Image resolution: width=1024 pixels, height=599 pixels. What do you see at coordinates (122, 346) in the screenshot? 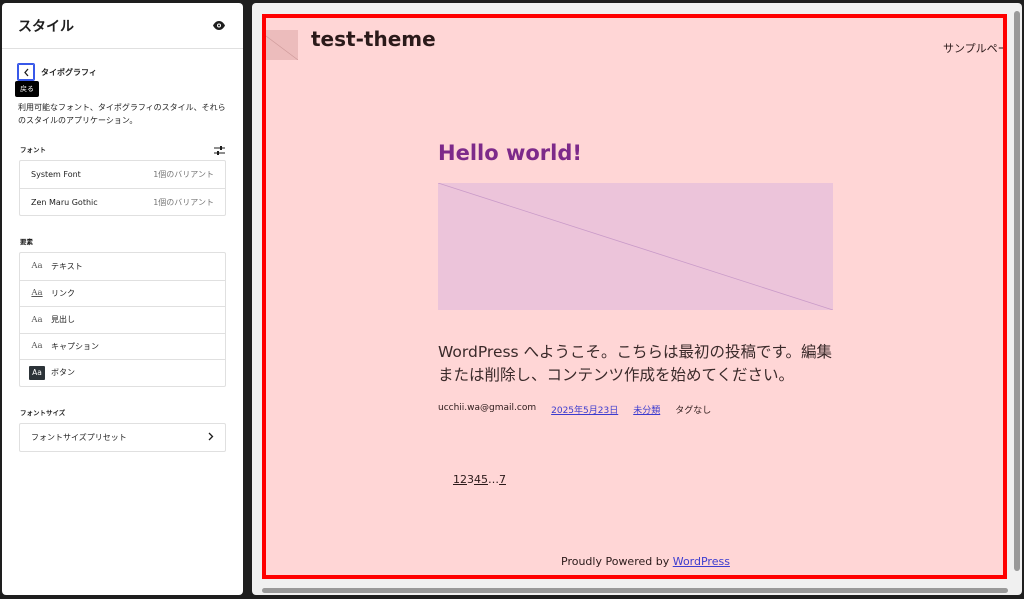
I see `element-item-caption: Aa キャプション` at bounding box center [122, 346].